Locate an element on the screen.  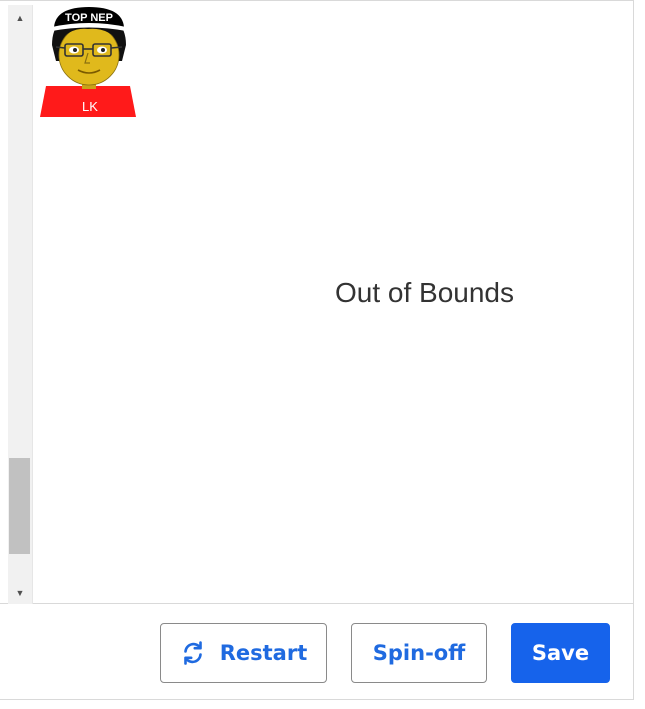
action-footer: Restart Spin-off Save is located at coordinates (317, 652).